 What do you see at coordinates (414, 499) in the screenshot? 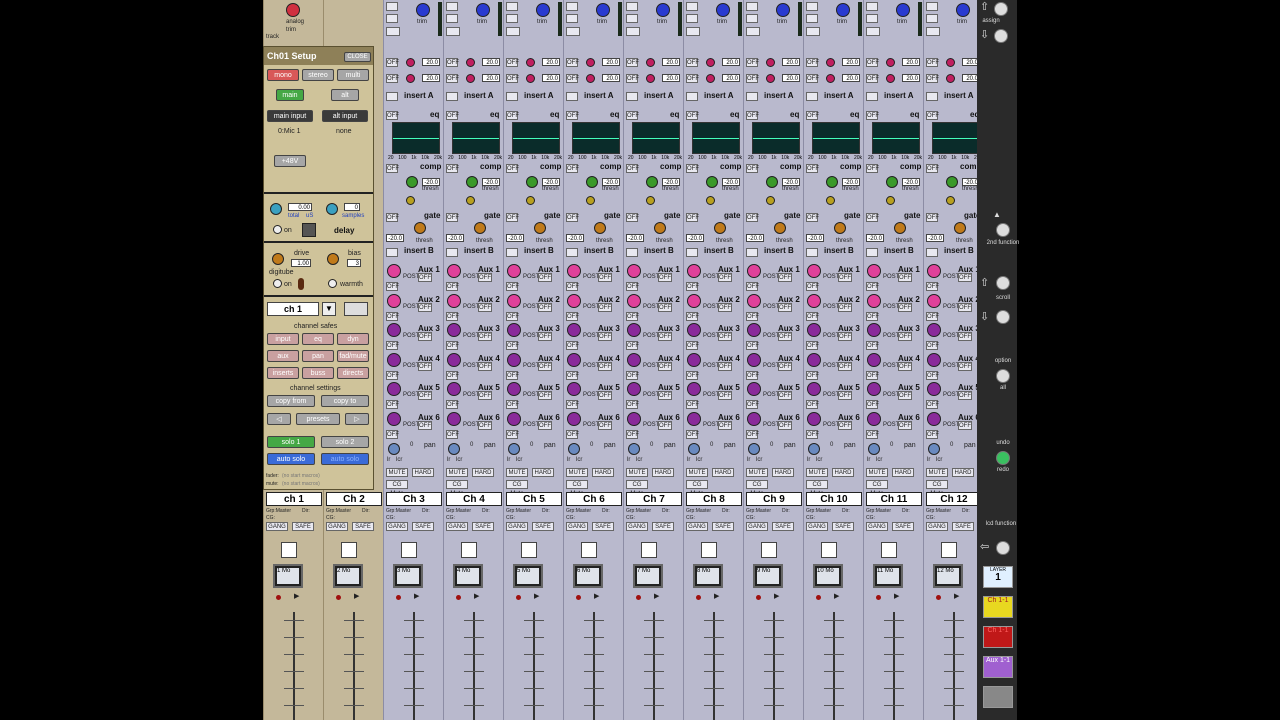
I see `channel-name: Ch 3` at bounding box center [414, 499].